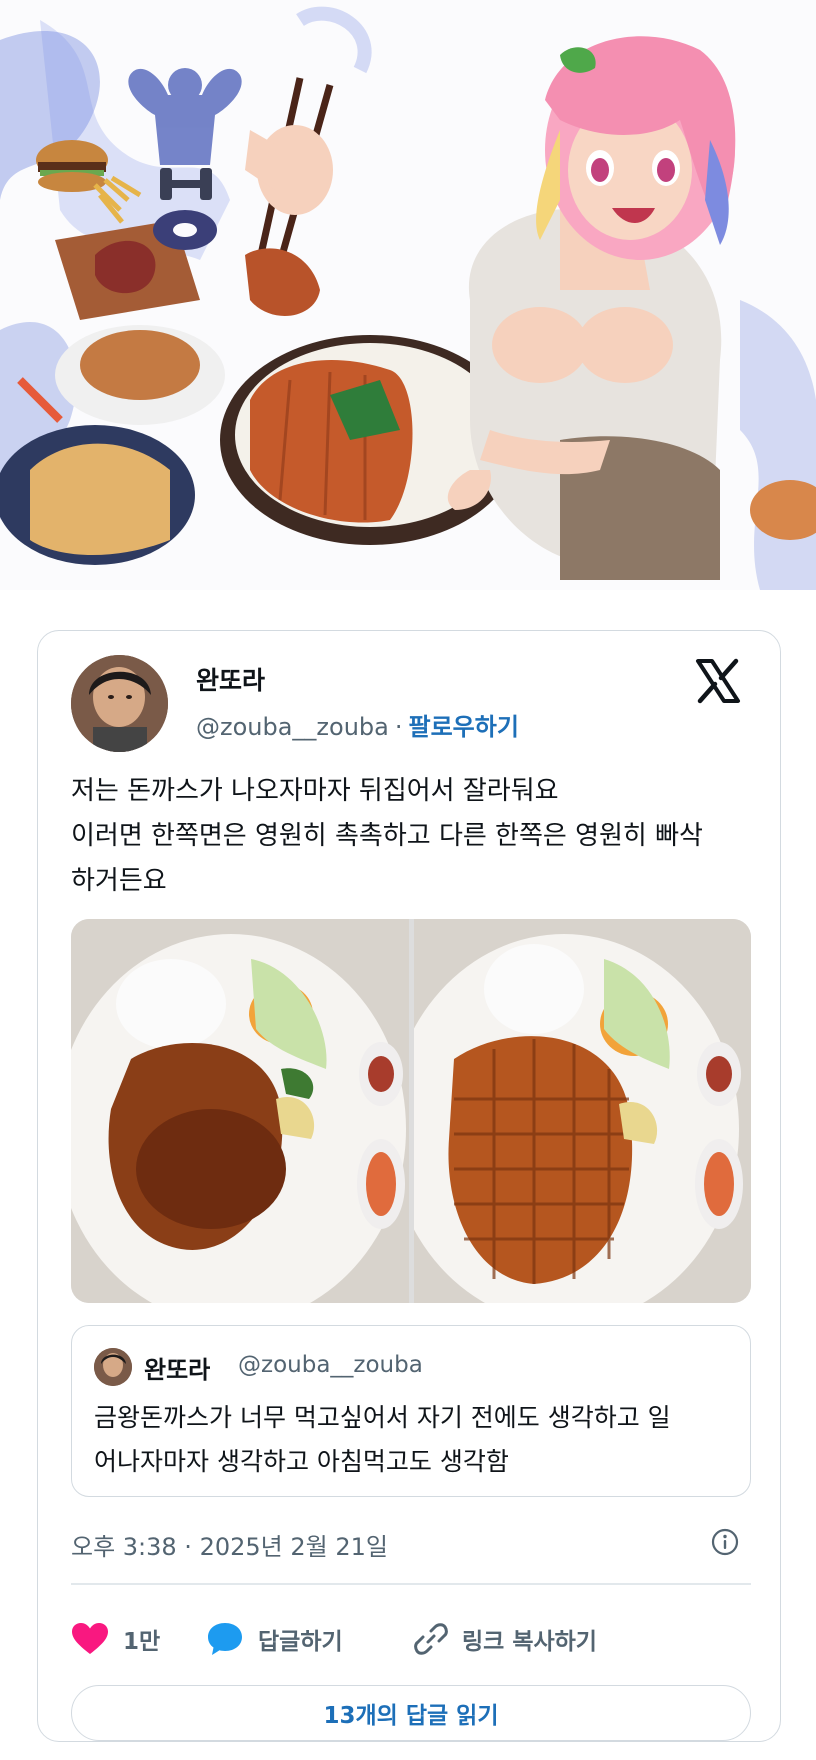 This screenshot has width=816, height=1760. What do you see at coordinates (115, 1639) in the screenshot?
I see `like-button: 1만` at bounding box center [115, 1639].